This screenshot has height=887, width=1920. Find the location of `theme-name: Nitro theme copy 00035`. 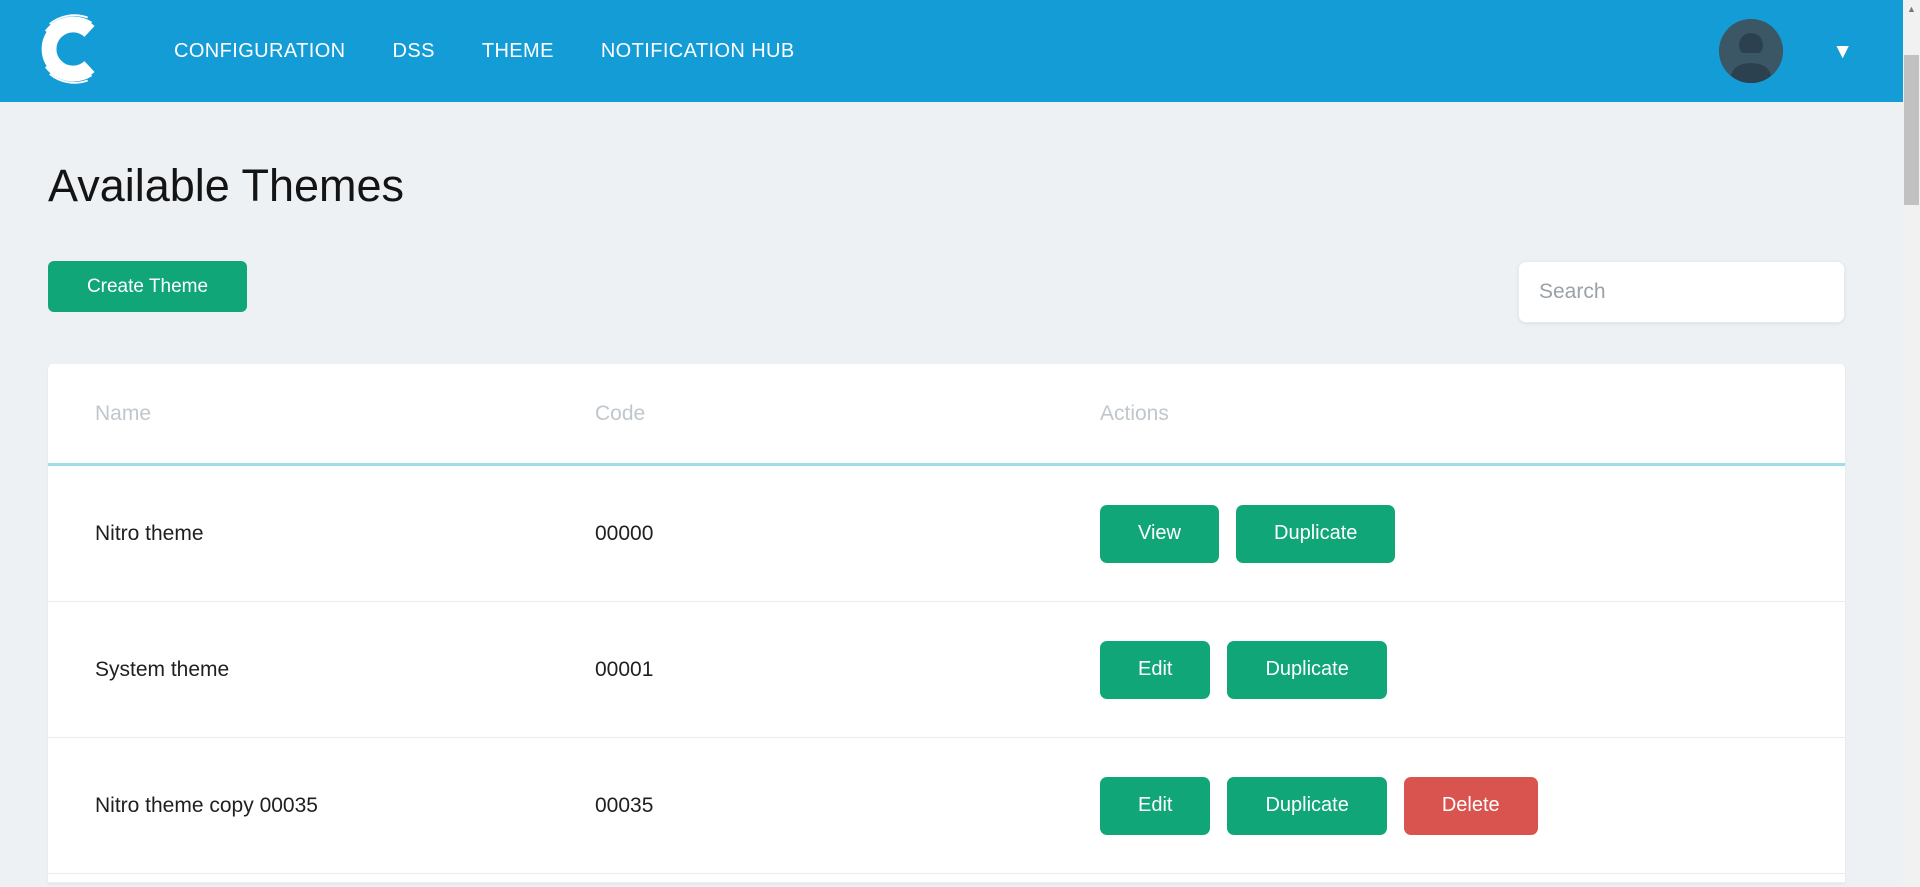

theme-name: Nitro theme copy 00035 is located at coordinates (206, 805).